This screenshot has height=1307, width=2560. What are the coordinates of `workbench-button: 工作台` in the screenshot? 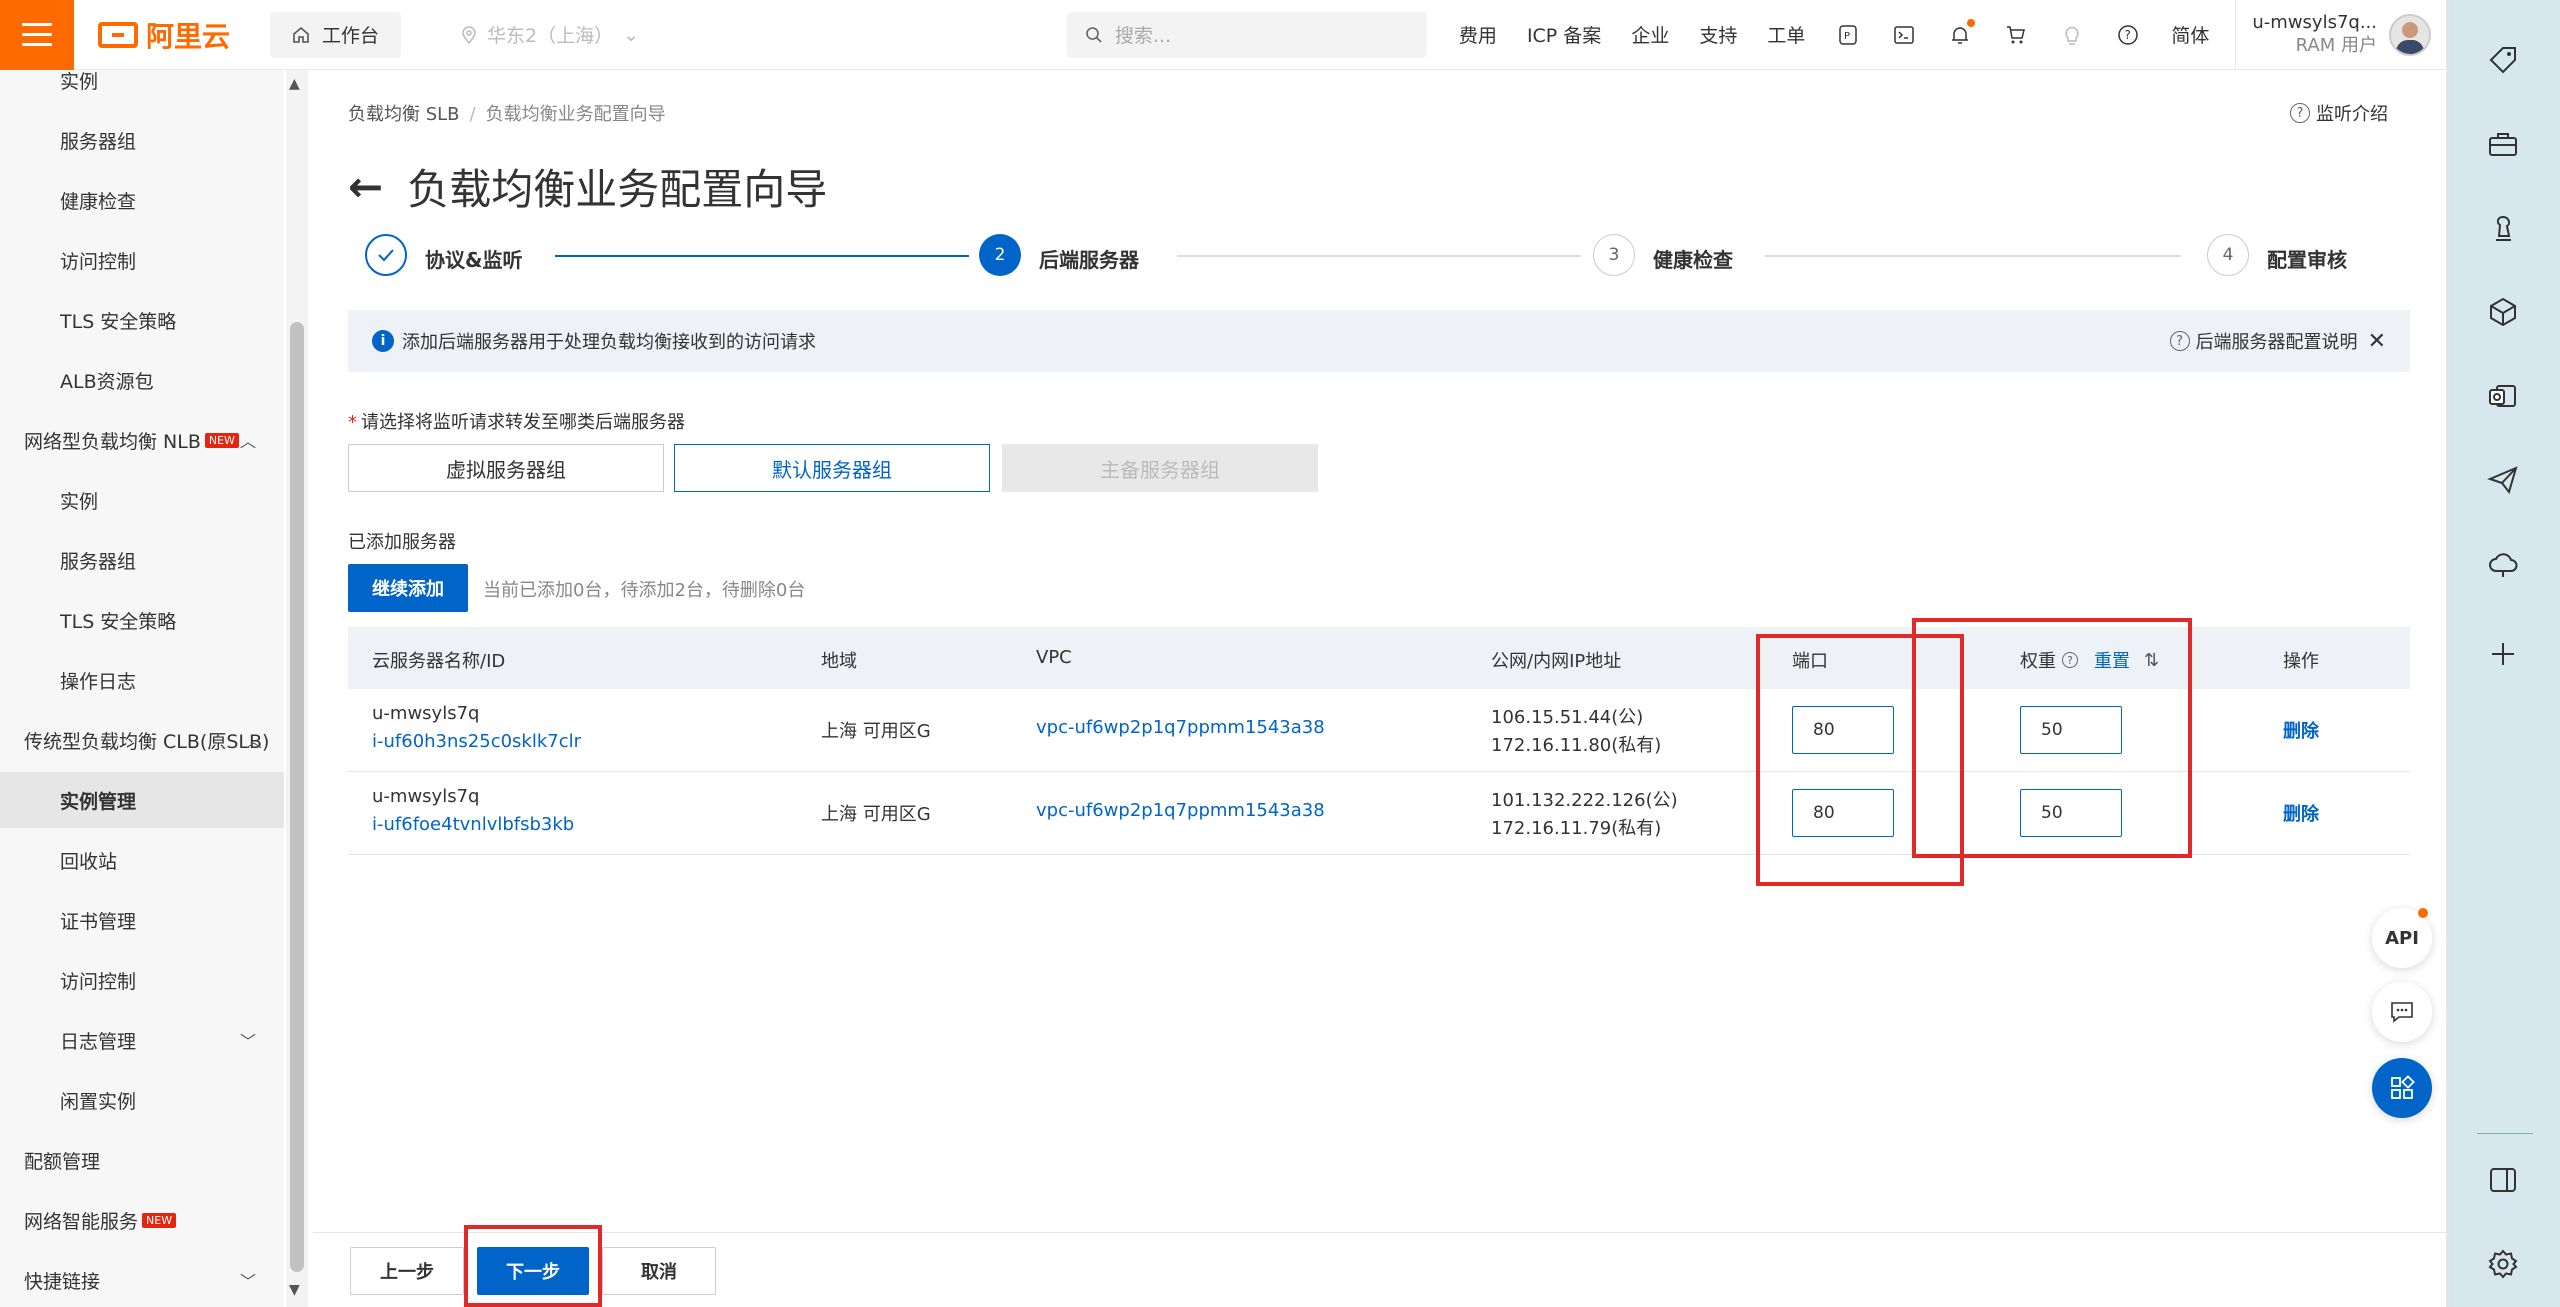 It's located at (336, 34).